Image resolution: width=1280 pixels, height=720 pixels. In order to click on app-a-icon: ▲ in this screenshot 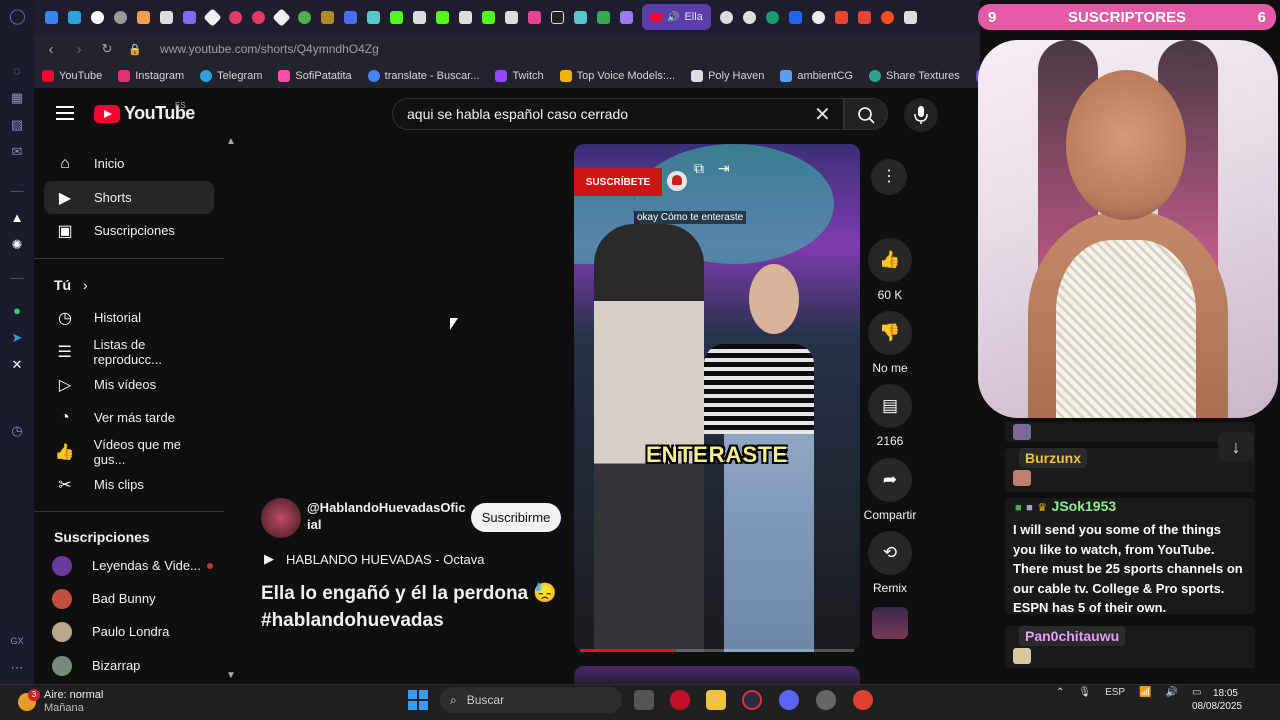, I will do `click(17, 218)`.